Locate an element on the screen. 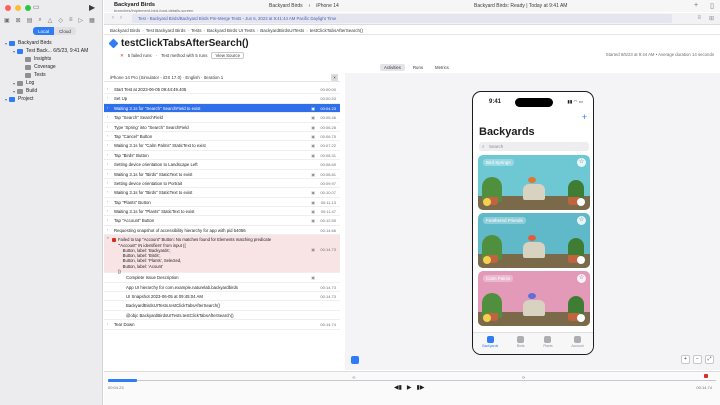 The image size is (720, 405). activity-row: › Tap "Plants" Button ▣ 00:11.13 is located at coordinates (222, 203).